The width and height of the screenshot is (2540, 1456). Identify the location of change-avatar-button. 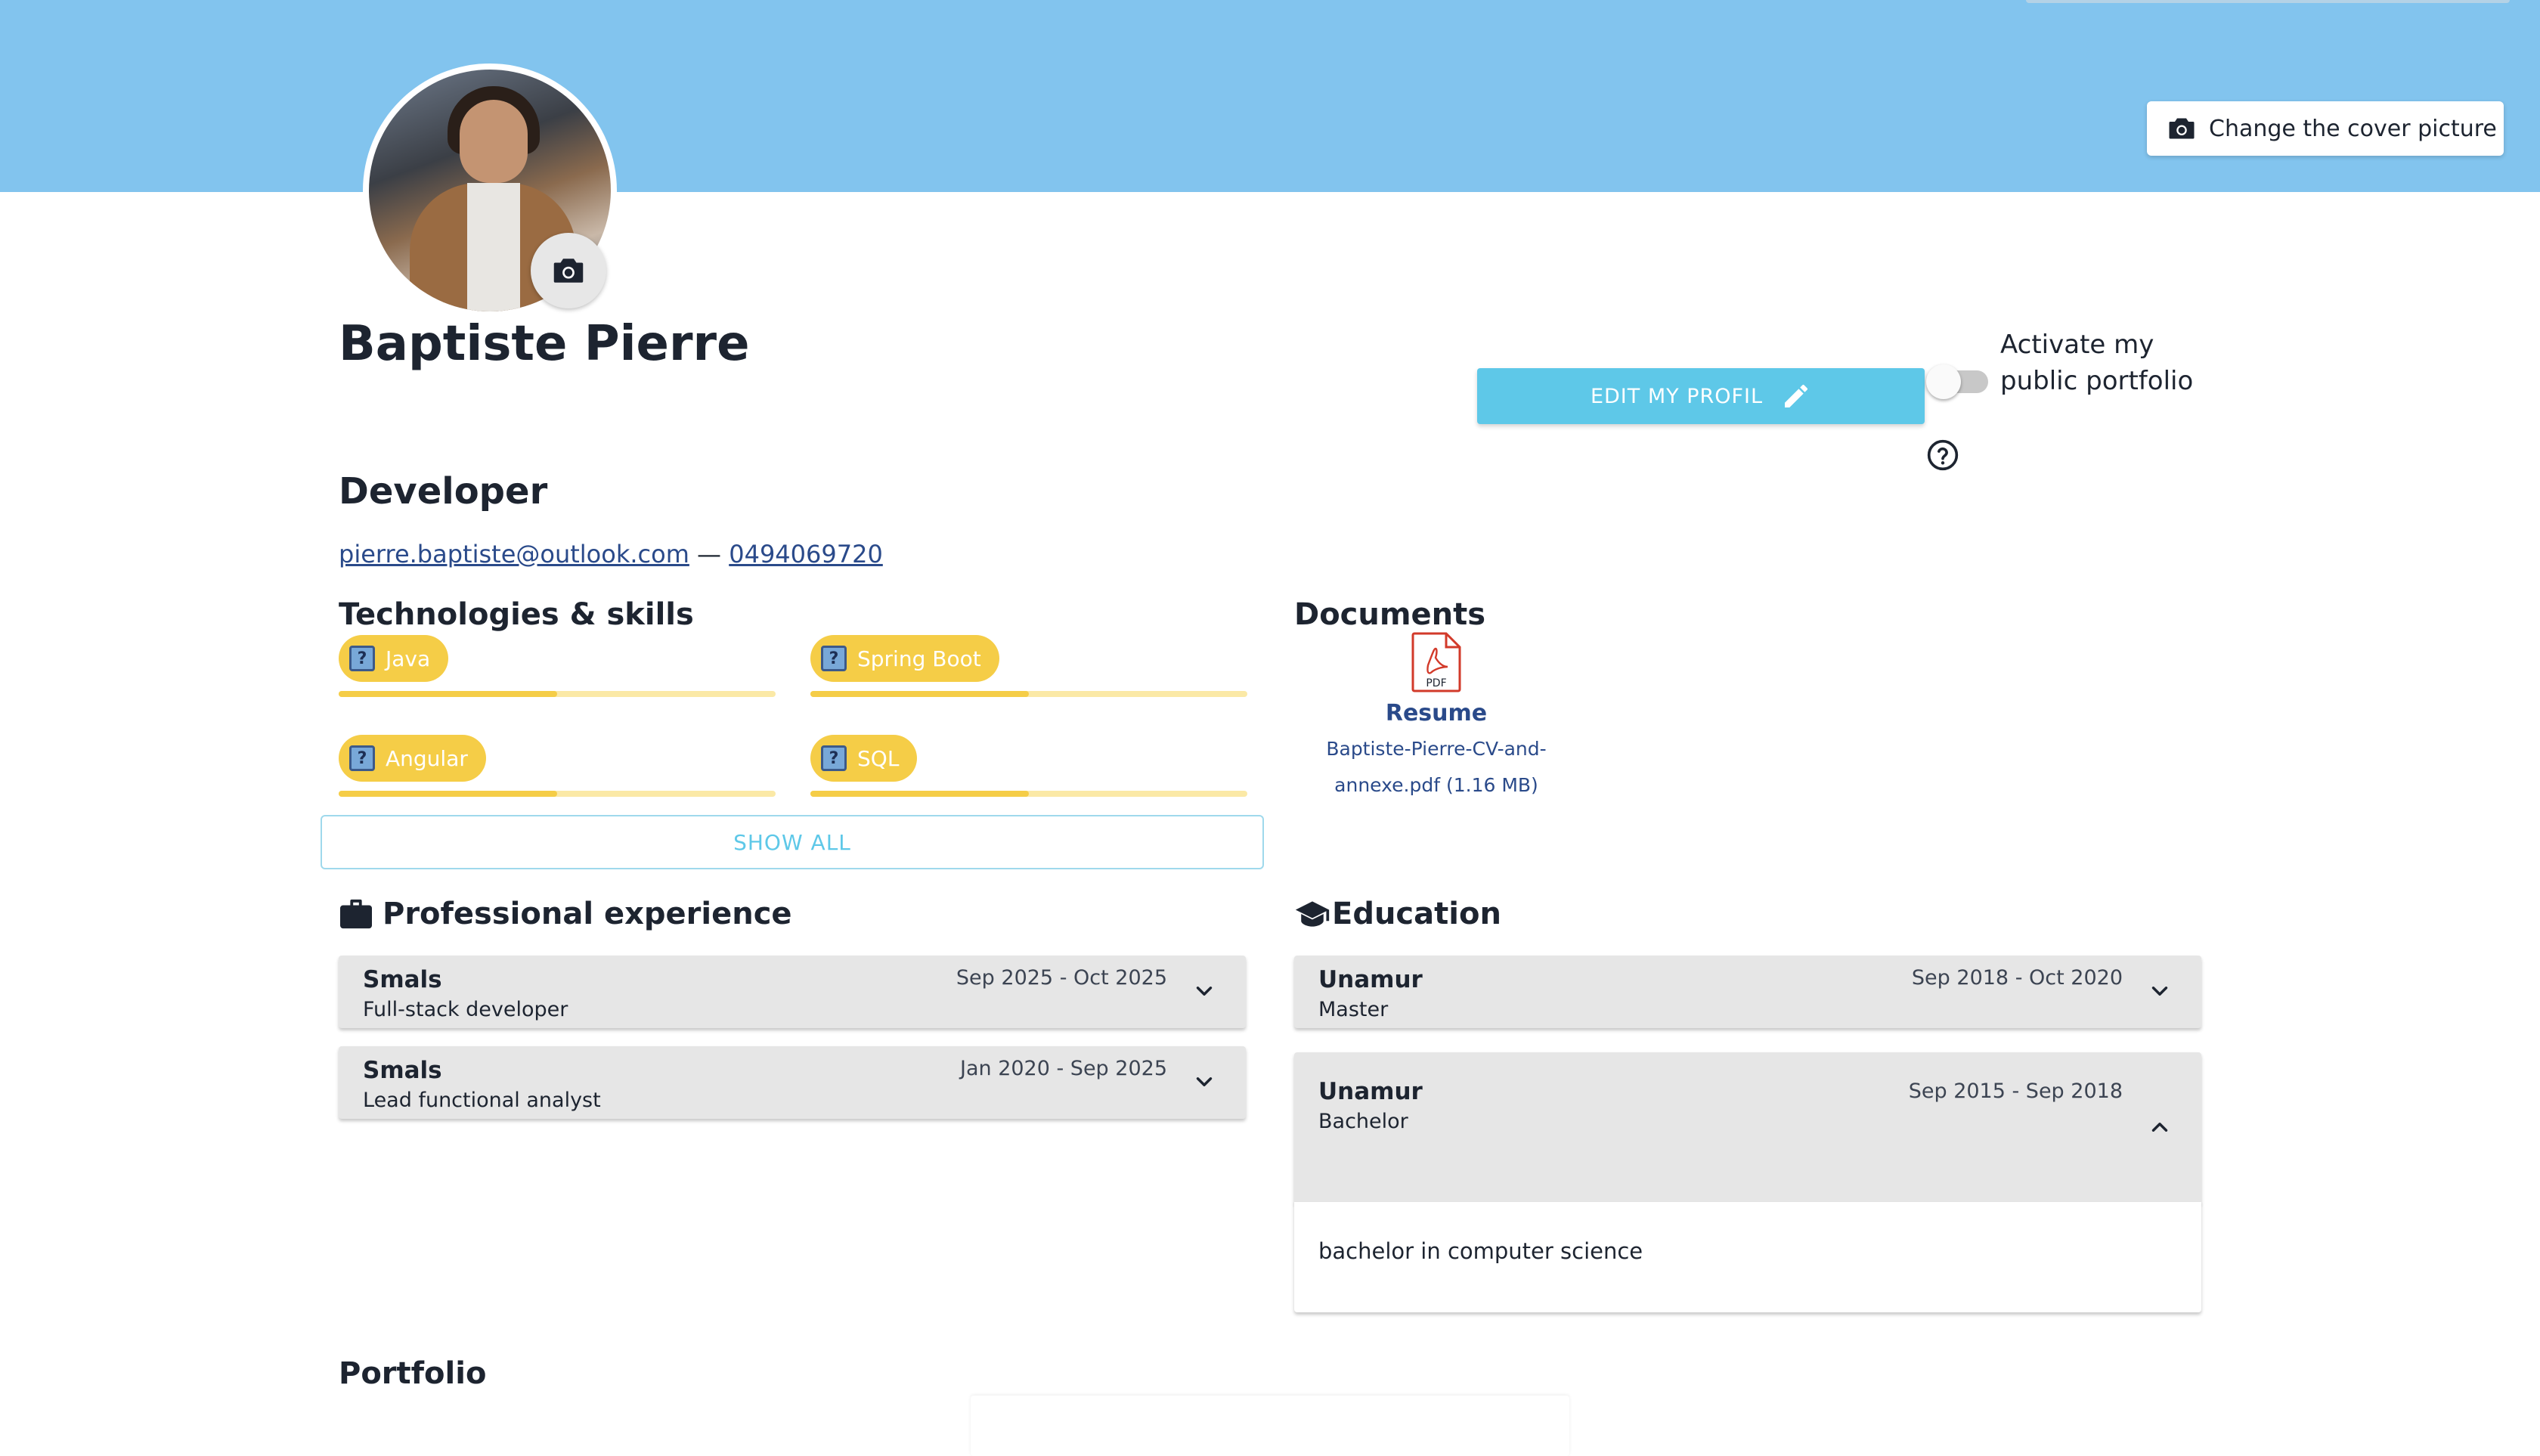
(569, 270).